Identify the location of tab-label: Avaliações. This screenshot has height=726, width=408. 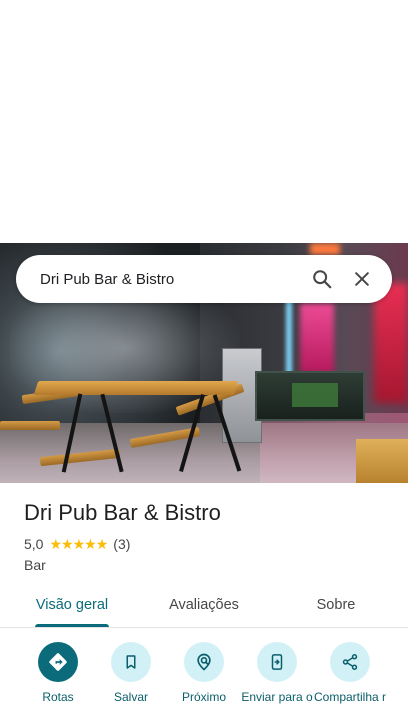
(204, 605).